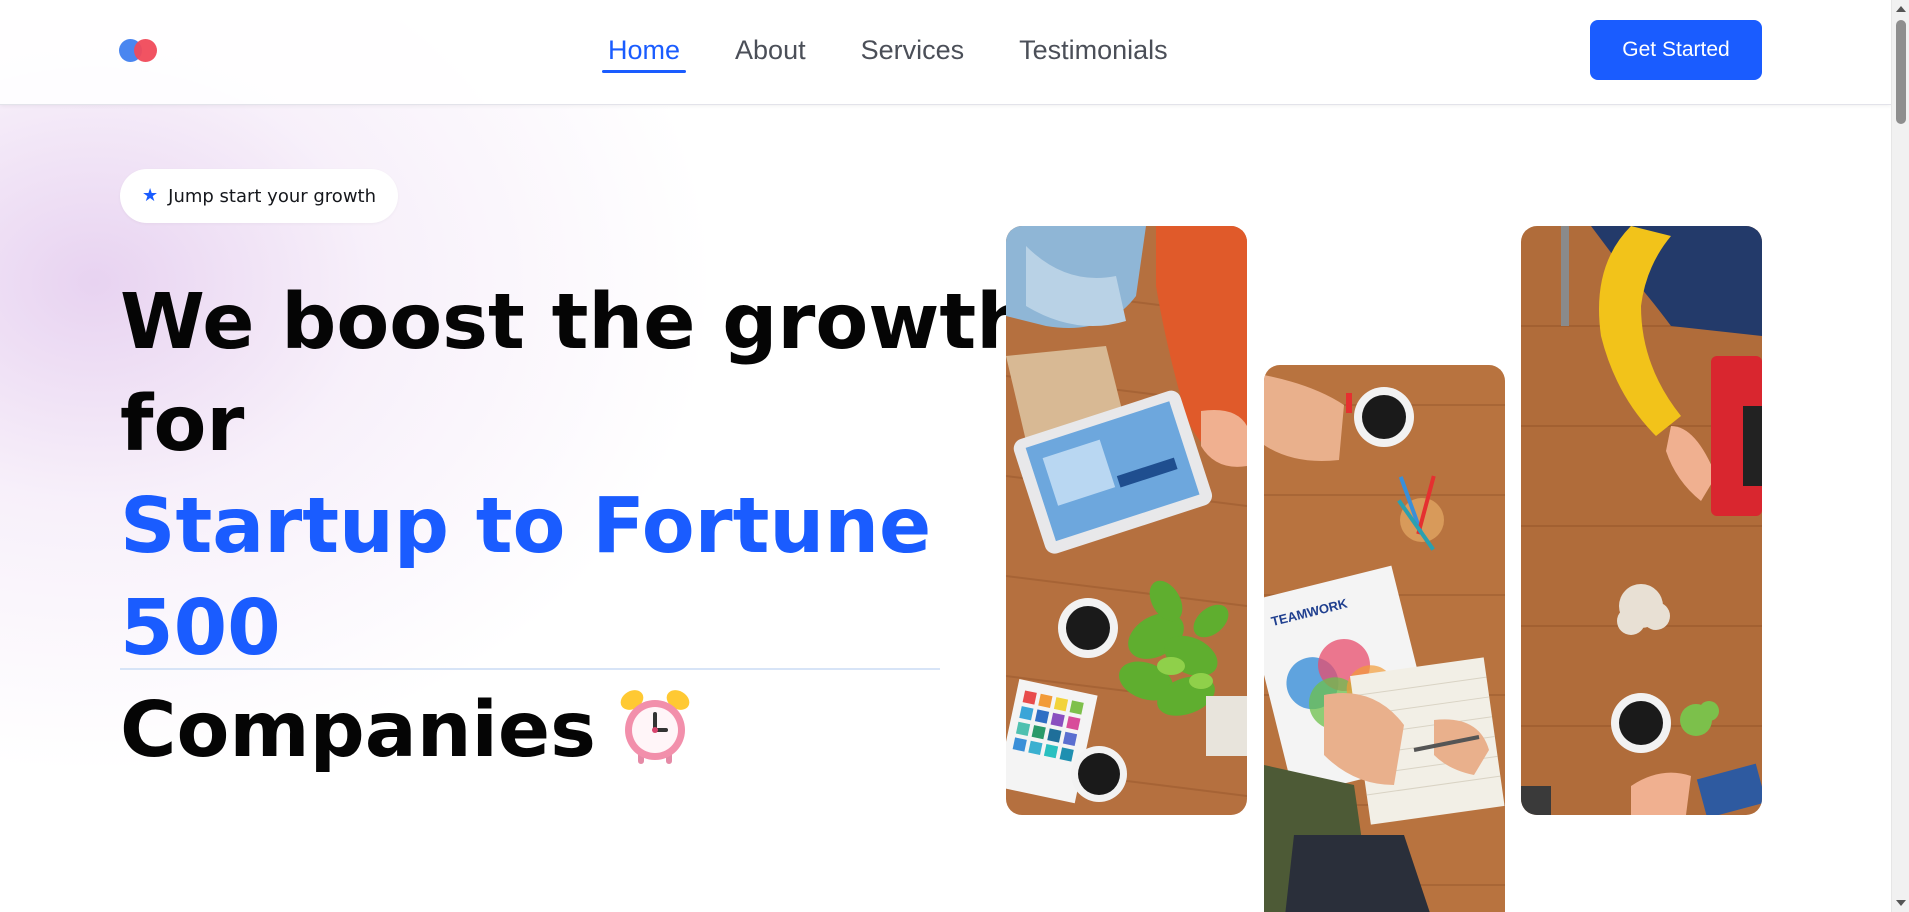 Image resolution: width=1909 pixels, height=912 pixels. What do you see at coordinates (913, 50) in the screenshot?
I see `nav-services-link: Services` at bounding box center [913, 50].